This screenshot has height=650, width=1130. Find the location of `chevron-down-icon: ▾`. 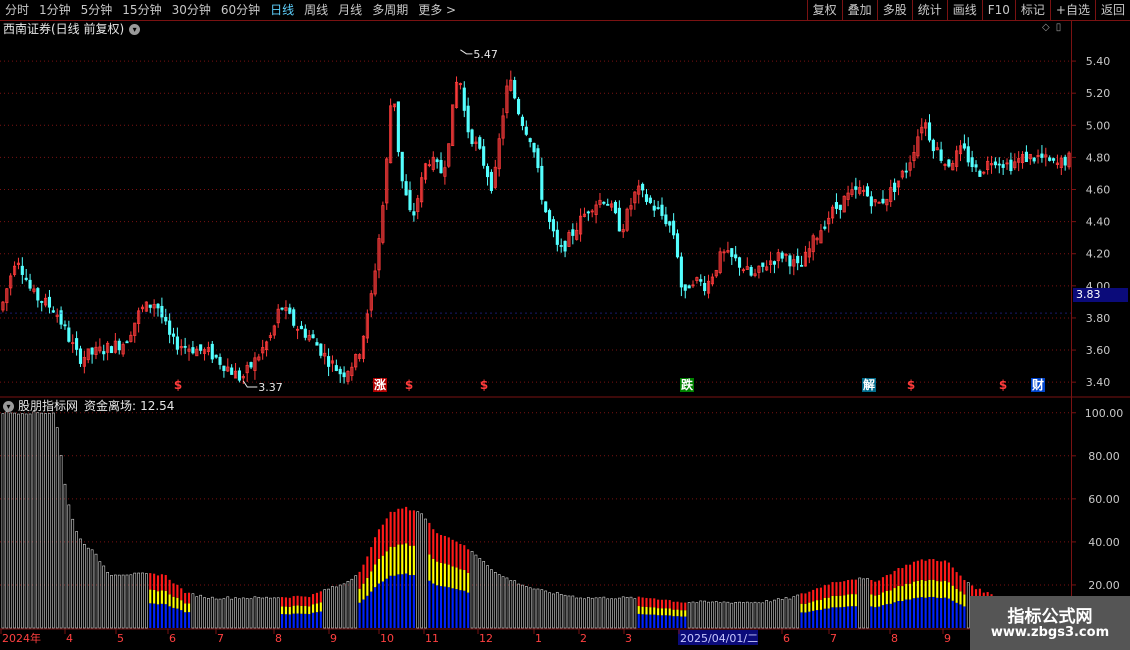

chevron-down-icon: ▾ is located at coordinates (8, 406).